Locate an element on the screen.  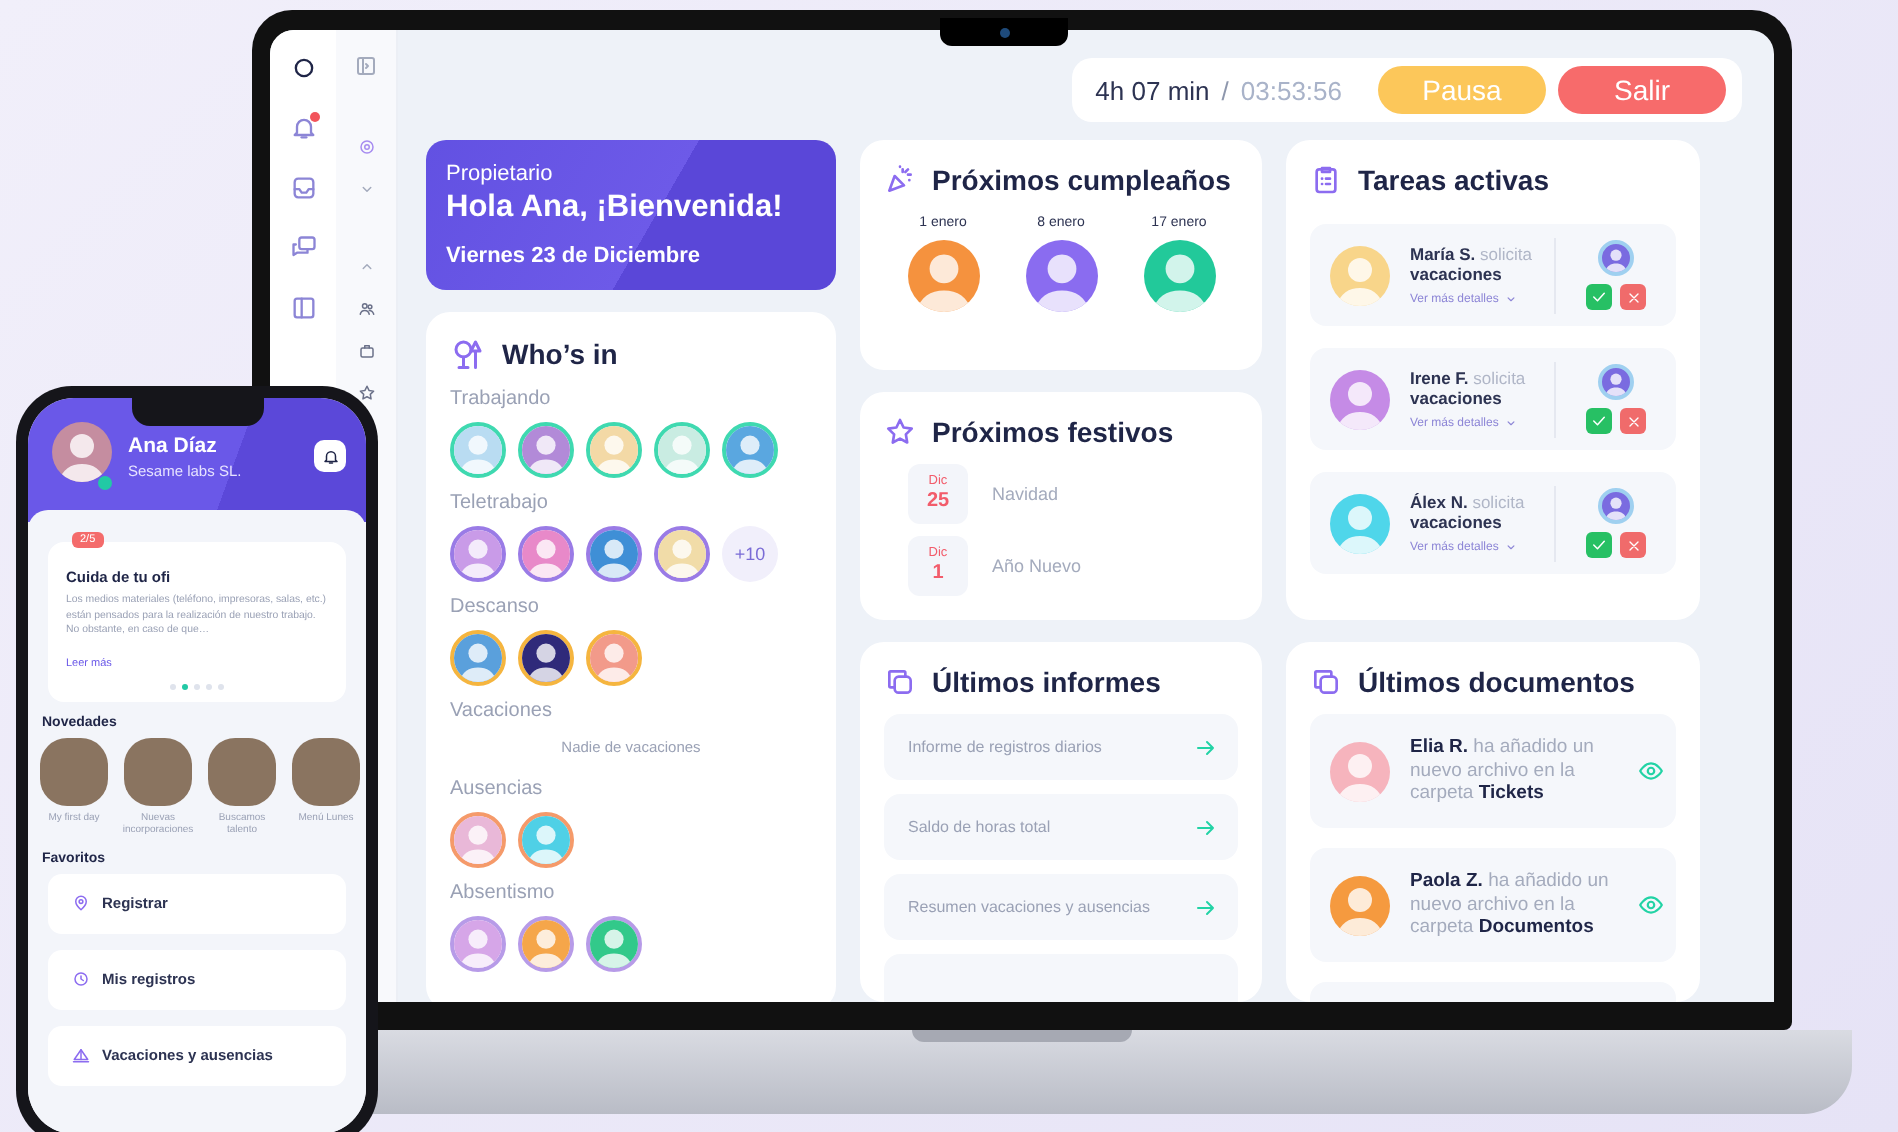
people-icon is located at coordinates (366, 309).